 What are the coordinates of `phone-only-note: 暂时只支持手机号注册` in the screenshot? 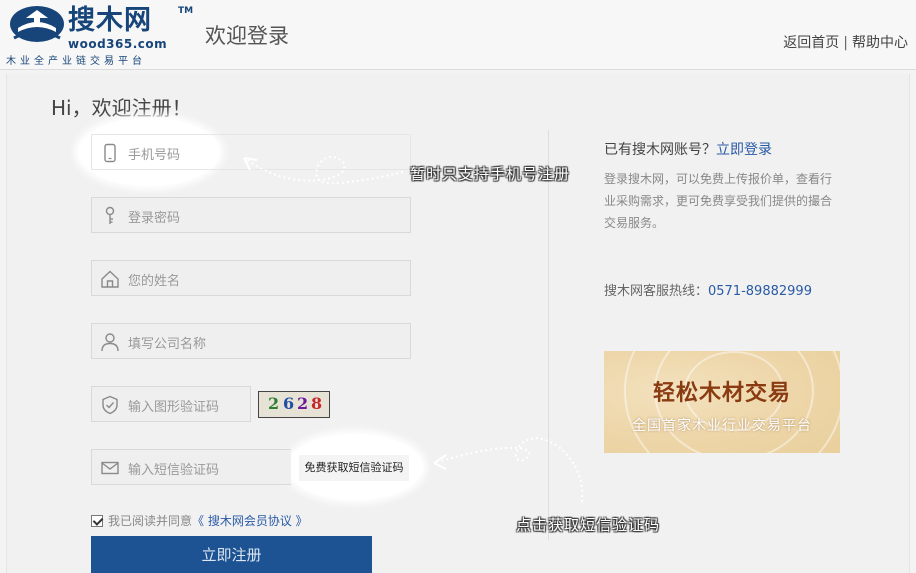 It's located at (490, 174).